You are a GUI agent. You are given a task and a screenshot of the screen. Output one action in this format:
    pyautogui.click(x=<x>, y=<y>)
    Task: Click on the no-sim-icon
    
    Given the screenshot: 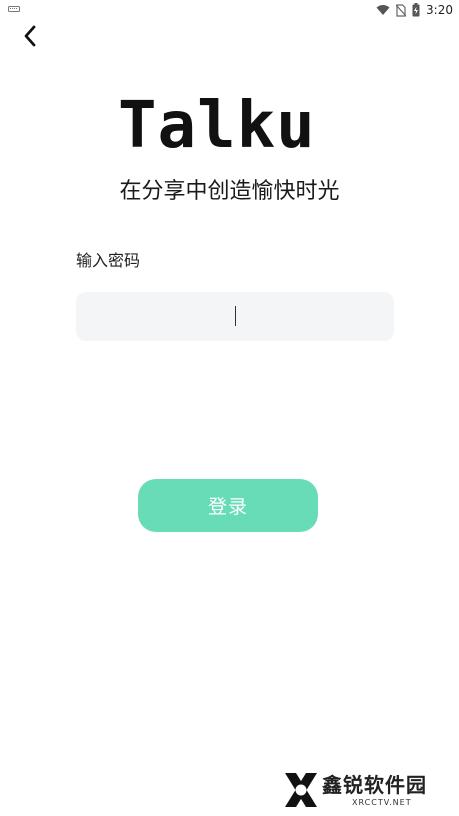 What is the action you would take?
    pyautogui.click(x=401, y=10)
    